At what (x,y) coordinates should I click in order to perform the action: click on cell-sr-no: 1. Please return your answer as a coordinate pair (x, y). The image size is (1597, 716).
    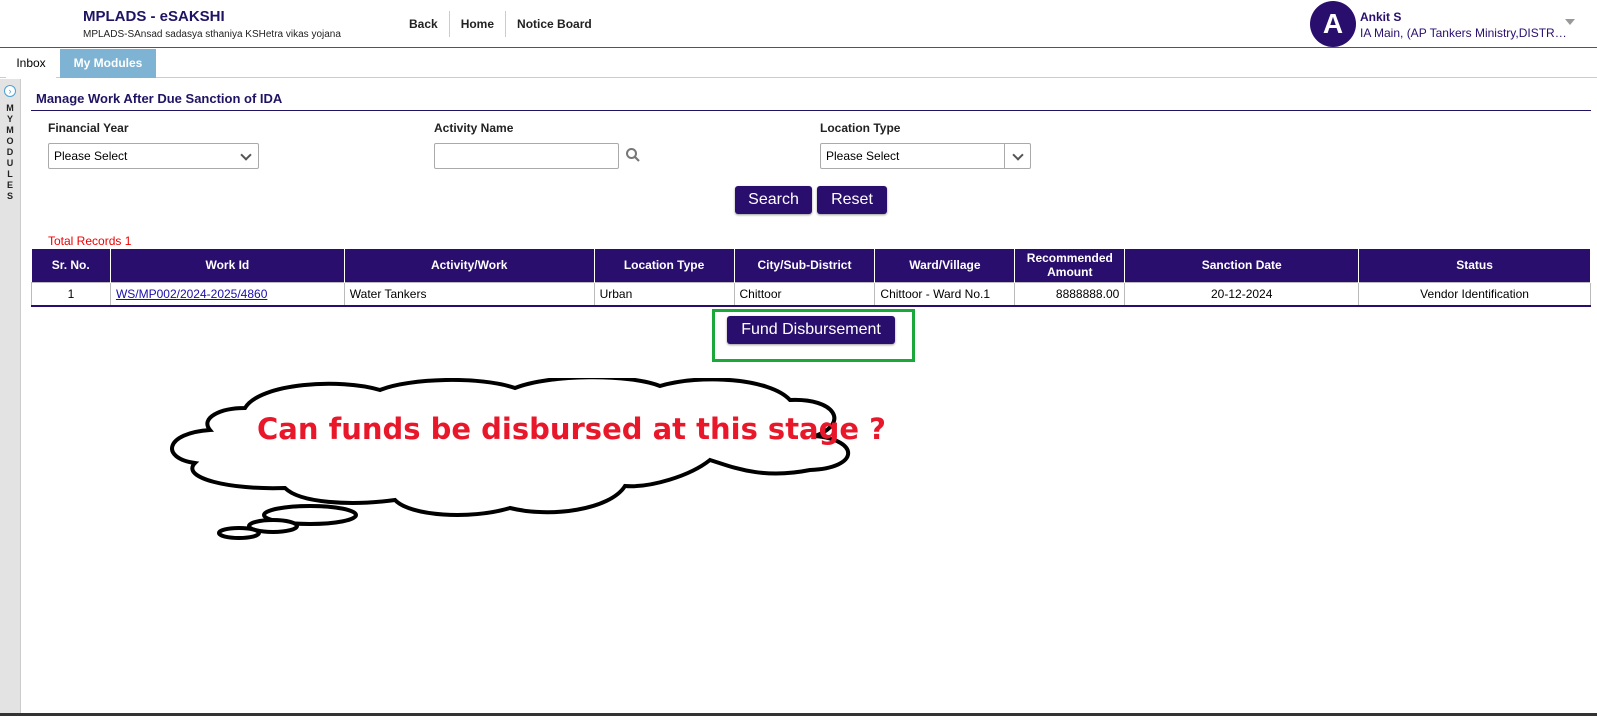
    Looking at the image, I should click on (71, 294).